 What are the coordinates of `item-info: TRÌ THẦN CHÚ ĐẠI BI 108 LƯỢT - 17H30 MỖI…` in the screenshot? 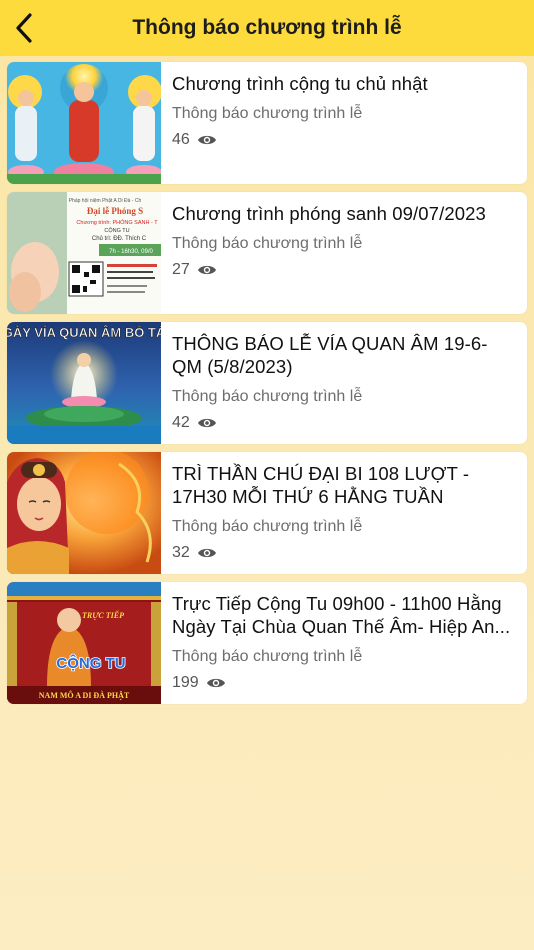 It's located at (344, 513).